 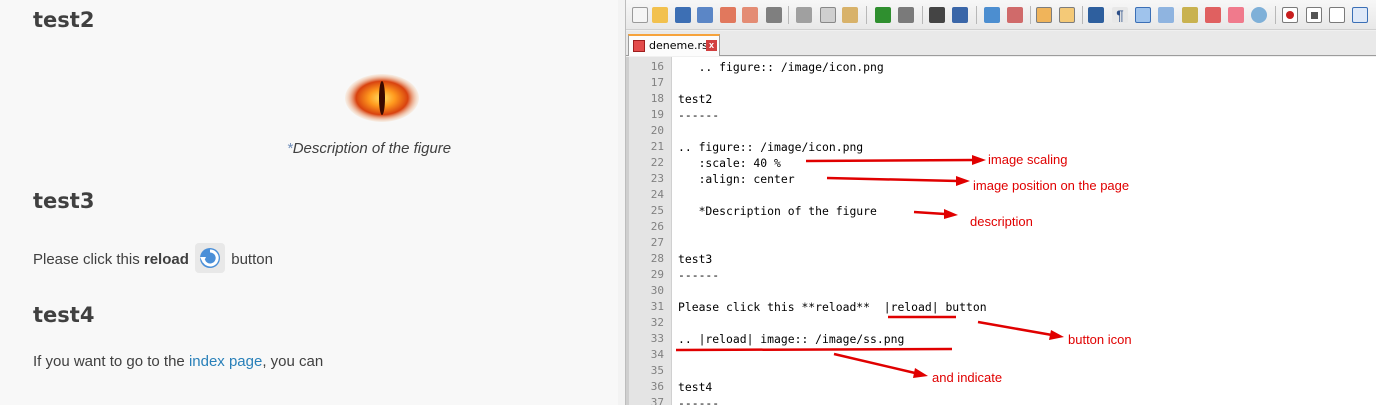 What do you see at coordinates (640, 15) in the screenshot?
I see `new-file-icon` at bounding box center [640, 15].